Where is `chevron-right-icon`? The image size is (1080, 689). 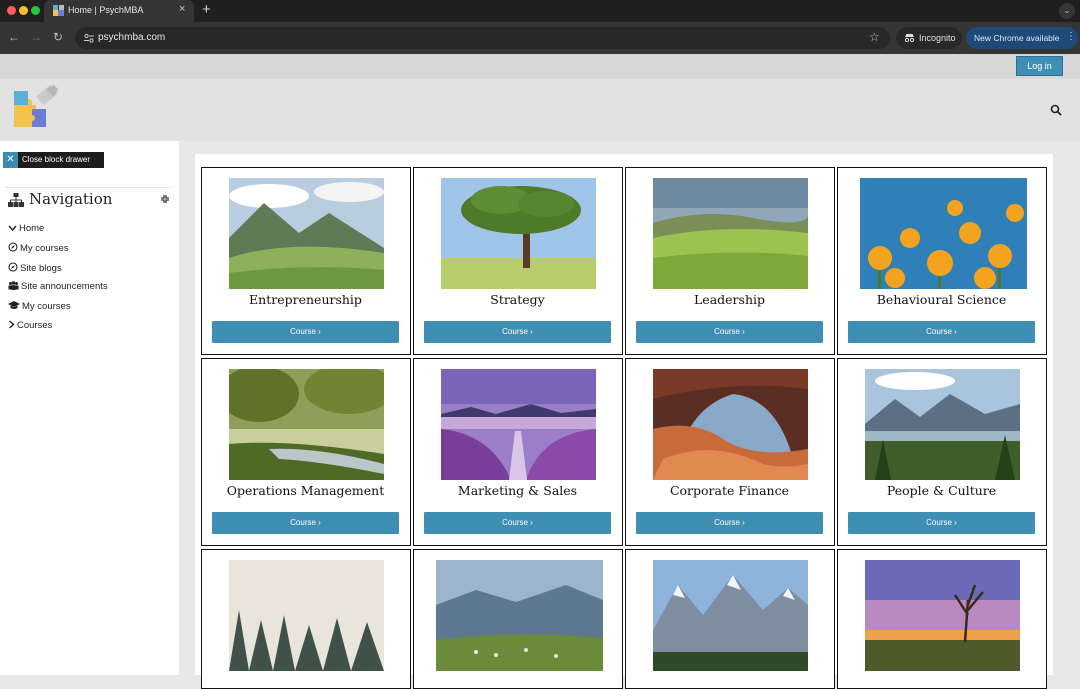
chevron-right-icon is located at coordinates (12, 324).